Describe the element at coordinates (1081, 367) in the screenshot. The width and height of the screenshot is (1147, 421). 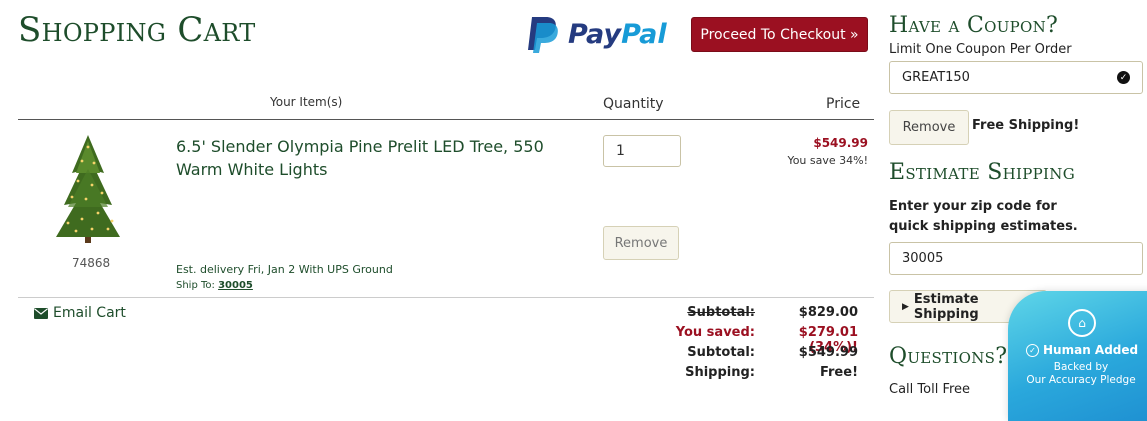
I see `badge-line-1: Backed by` at that location.